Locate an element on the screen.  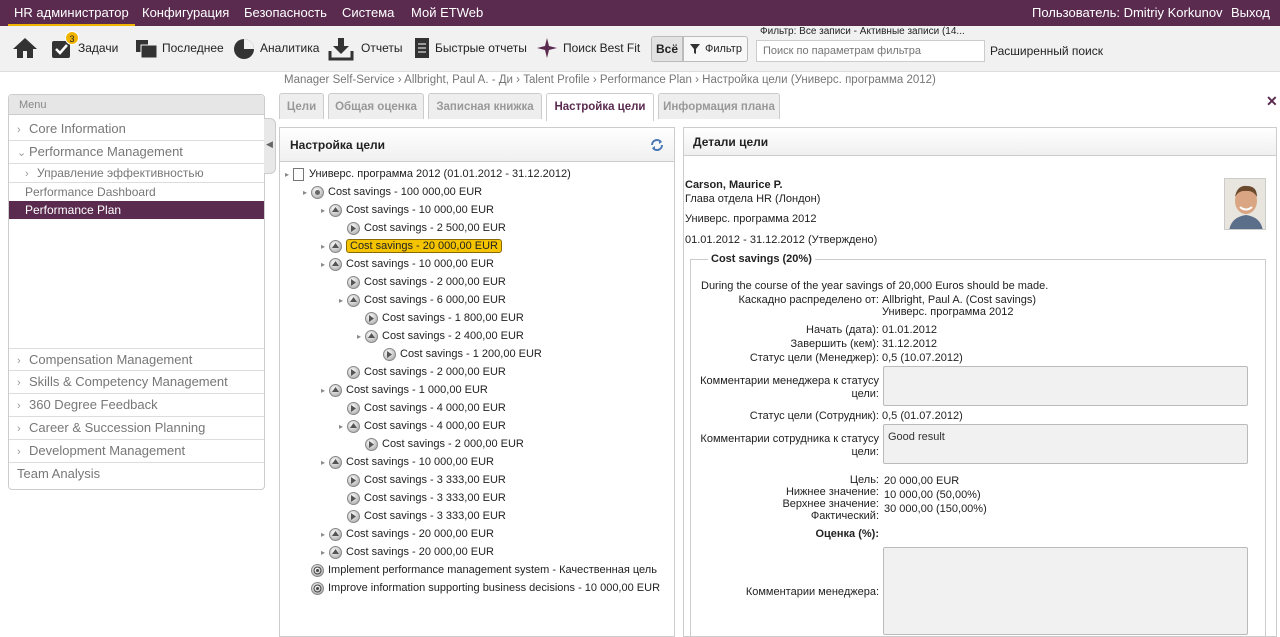
filter-search-input is located at coordinates (870, 51).